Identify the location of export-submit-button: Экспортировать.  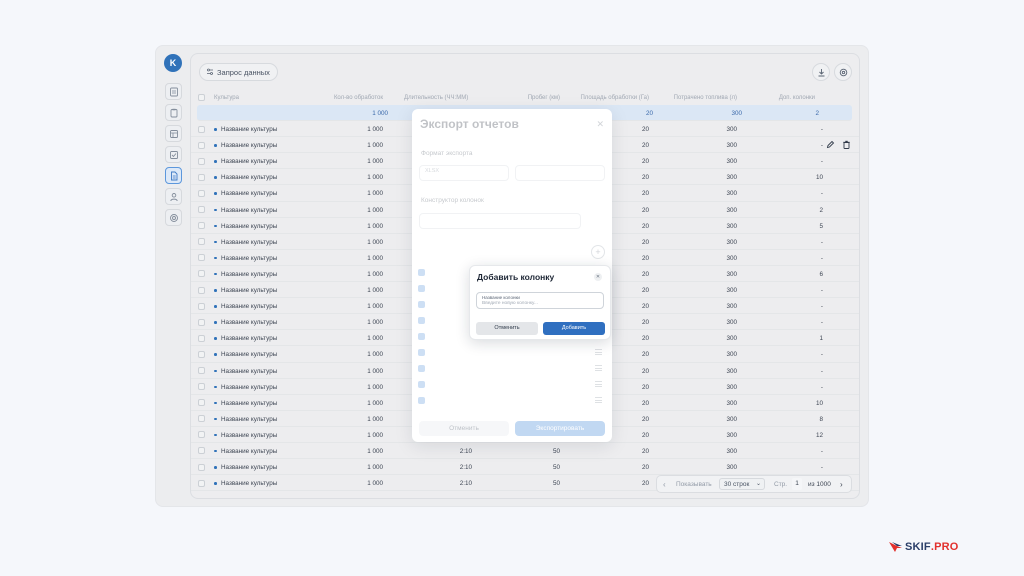
(560, 428).